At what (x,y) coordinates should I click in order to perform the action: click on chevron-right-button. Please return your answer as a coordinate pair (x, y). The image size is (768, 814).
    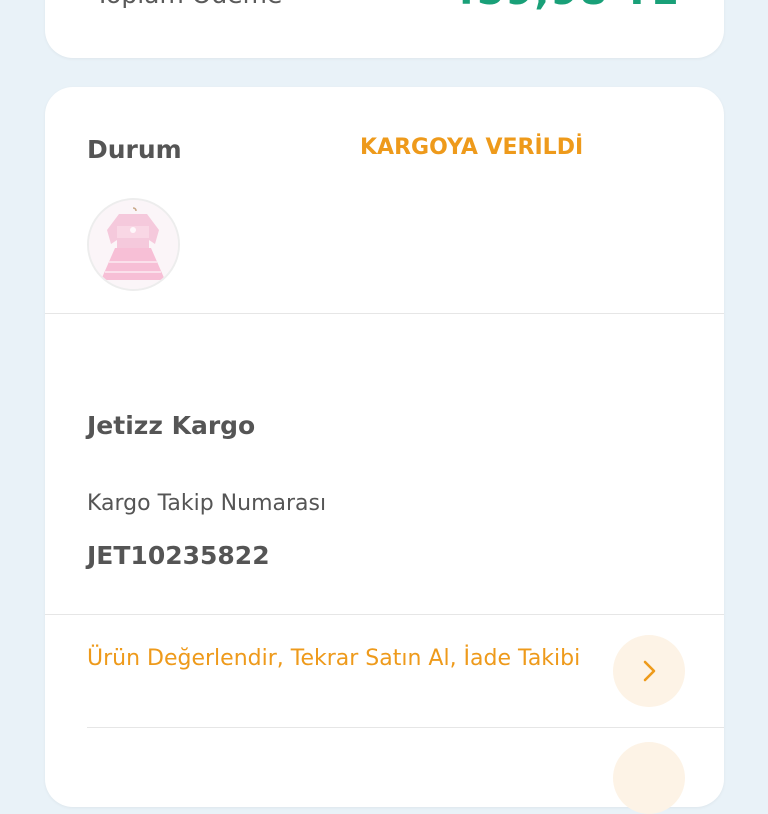
    Looking at the image, I should click on (649, 671).